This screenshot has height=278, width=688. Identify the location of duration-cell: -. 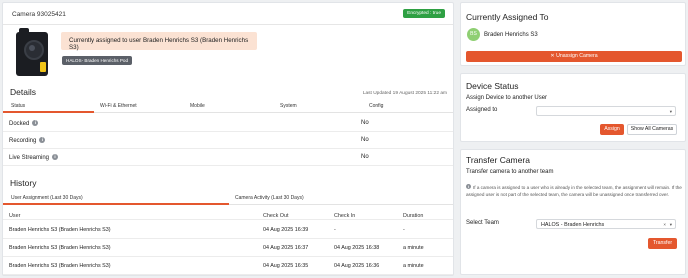
(404, 230).